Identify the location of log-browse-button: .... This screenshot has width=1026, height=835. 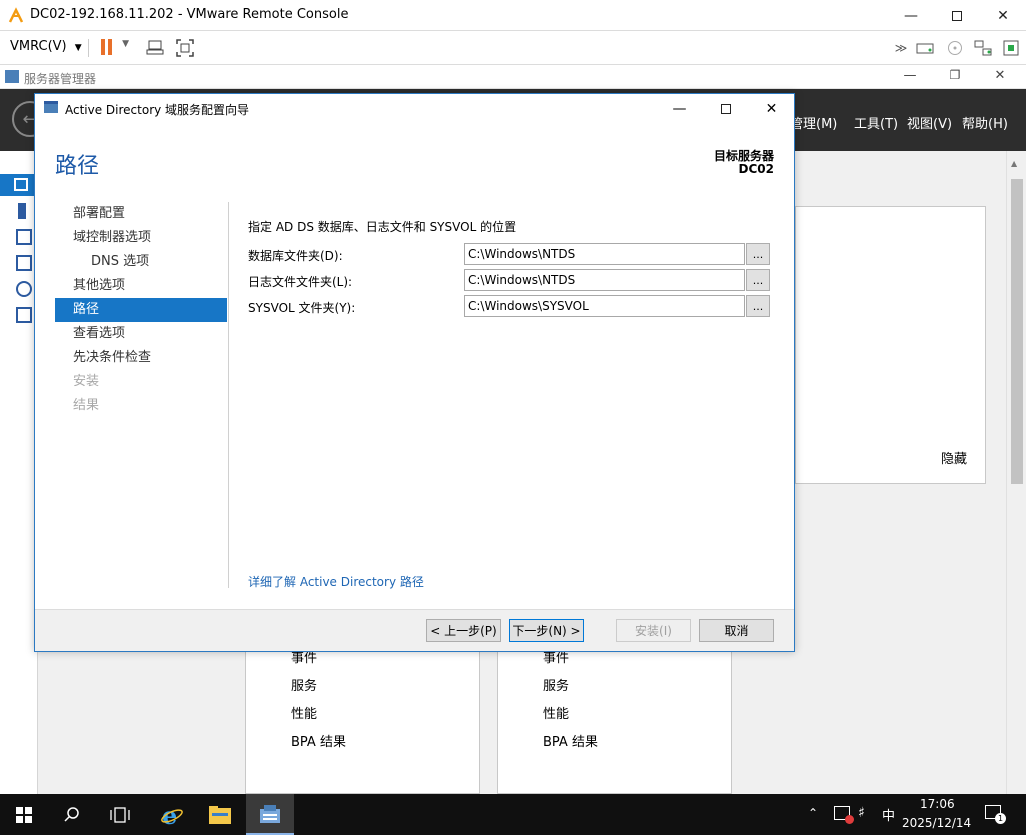
(758, 280).